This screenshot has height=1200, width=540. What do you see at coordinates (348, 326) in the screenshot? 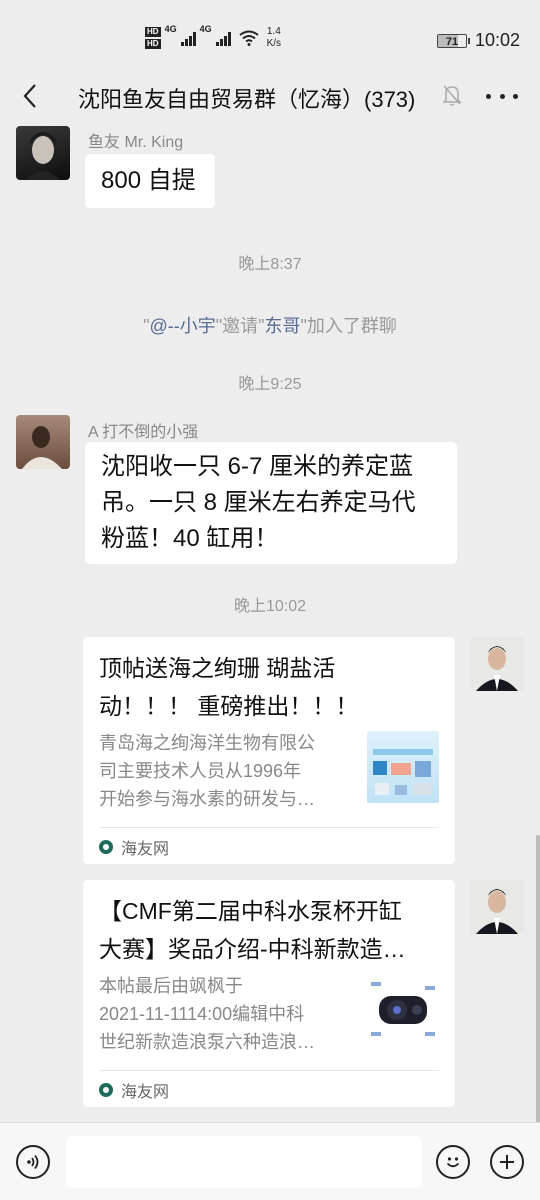
I see `sys-joined: "加入了群聊` at bounding box center [348, 326].